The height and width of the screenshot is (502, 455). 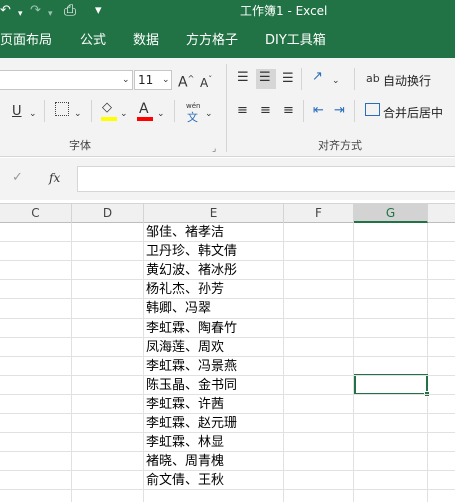 I want to click on decrease-indent-icon: ⇤, so click(x=318, y=111).